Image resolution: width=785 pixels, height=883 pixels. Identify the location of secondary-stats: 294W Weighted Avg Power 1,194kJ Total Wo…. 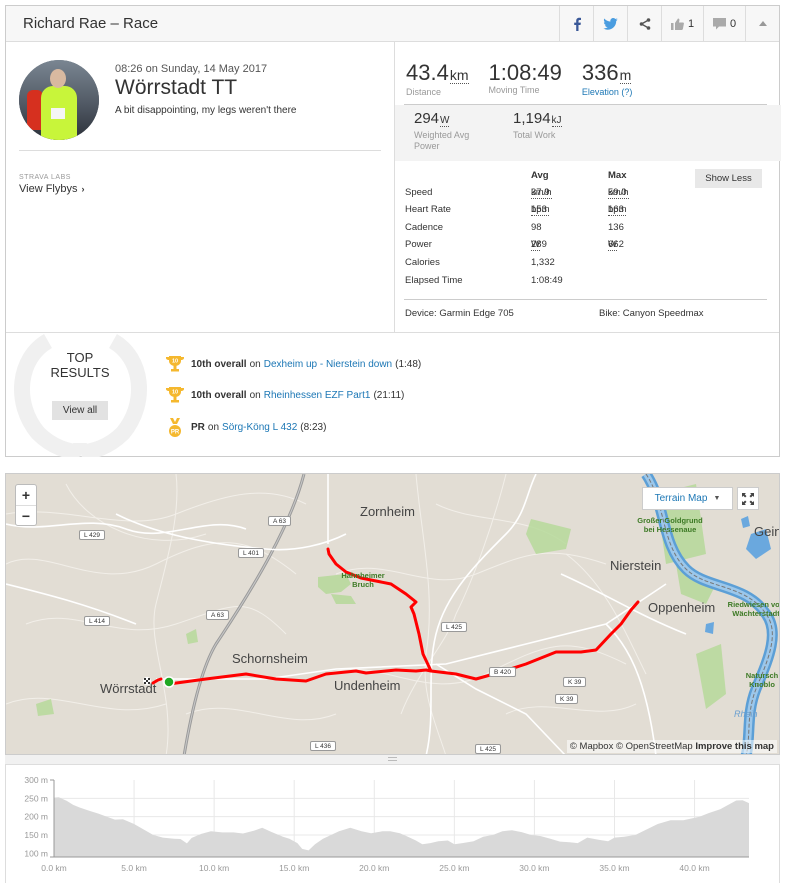
(588, 133).